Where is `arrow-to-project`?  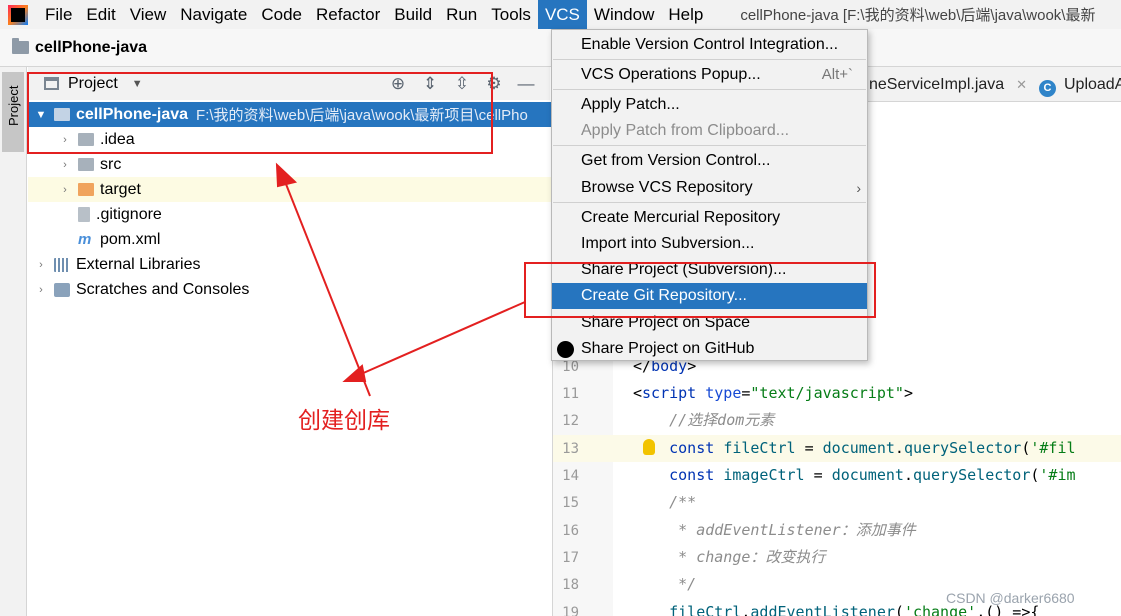 arrow-to-project is located at coordinates (326, 285).